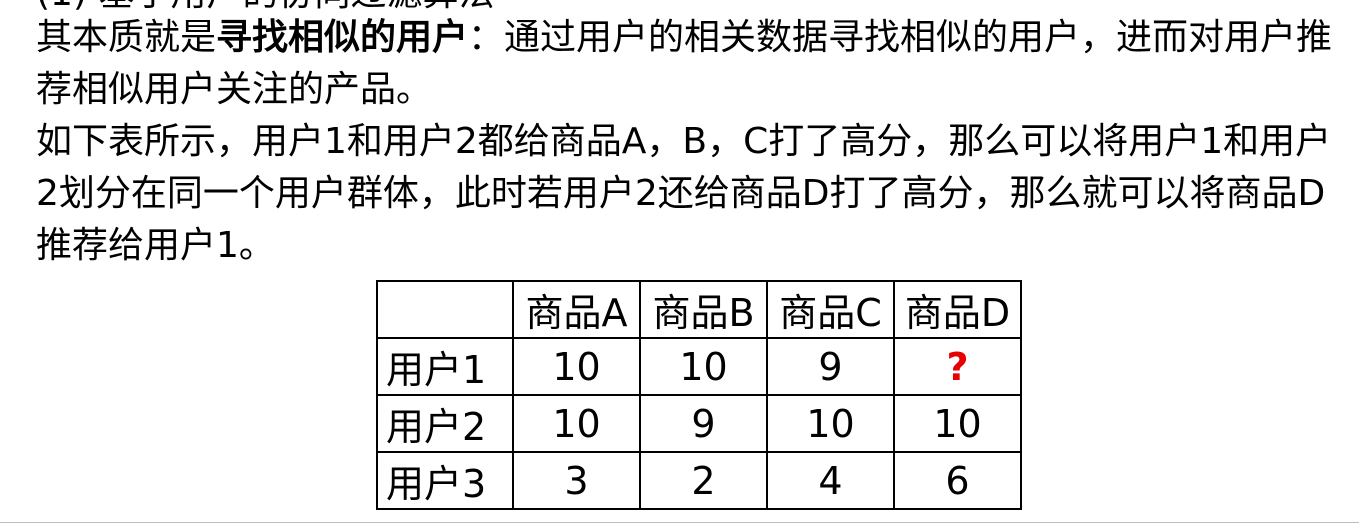  Describe the element at coordinates (445, 423) in the screenshot. I see `row-header-user2: 用户2` at that location.